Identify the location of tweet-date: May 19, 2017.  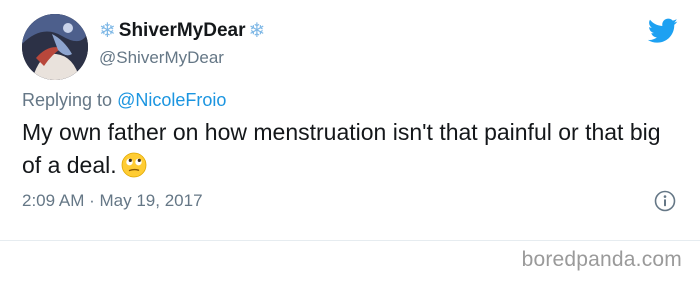
(151, 200).